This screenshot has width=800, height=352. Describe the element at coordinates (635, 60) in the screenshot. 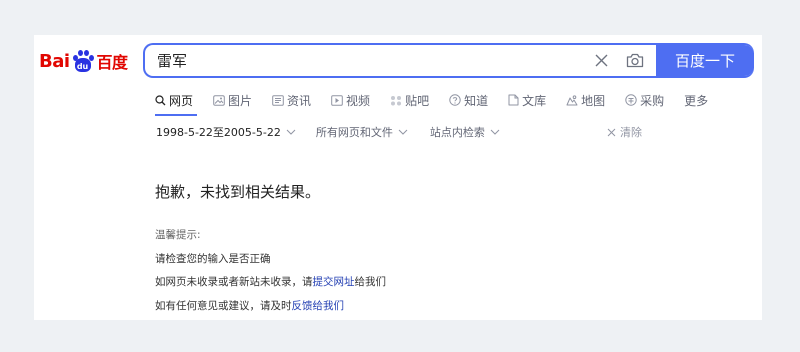

I see `camera-icon` at that location.